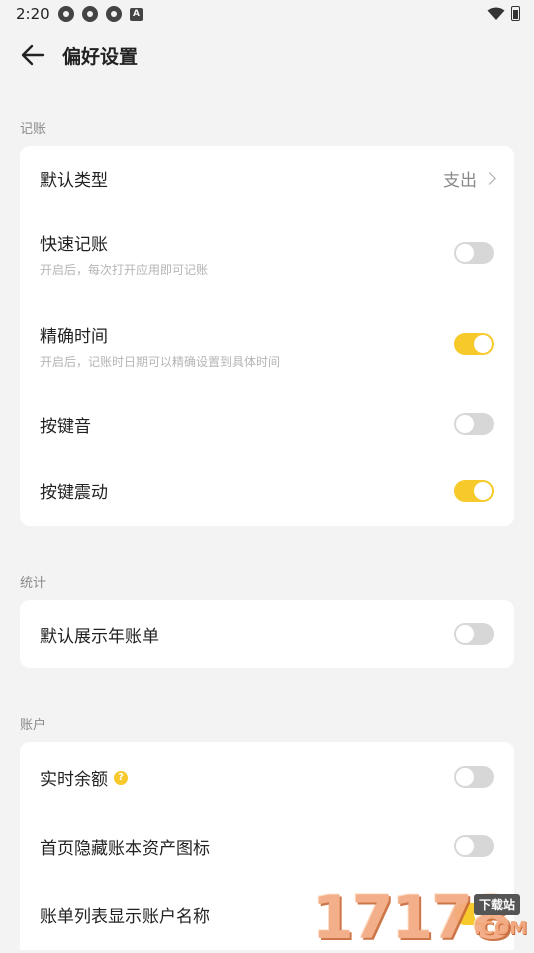  I want to click on section-title-statistics: 统计, so click(33, 583).